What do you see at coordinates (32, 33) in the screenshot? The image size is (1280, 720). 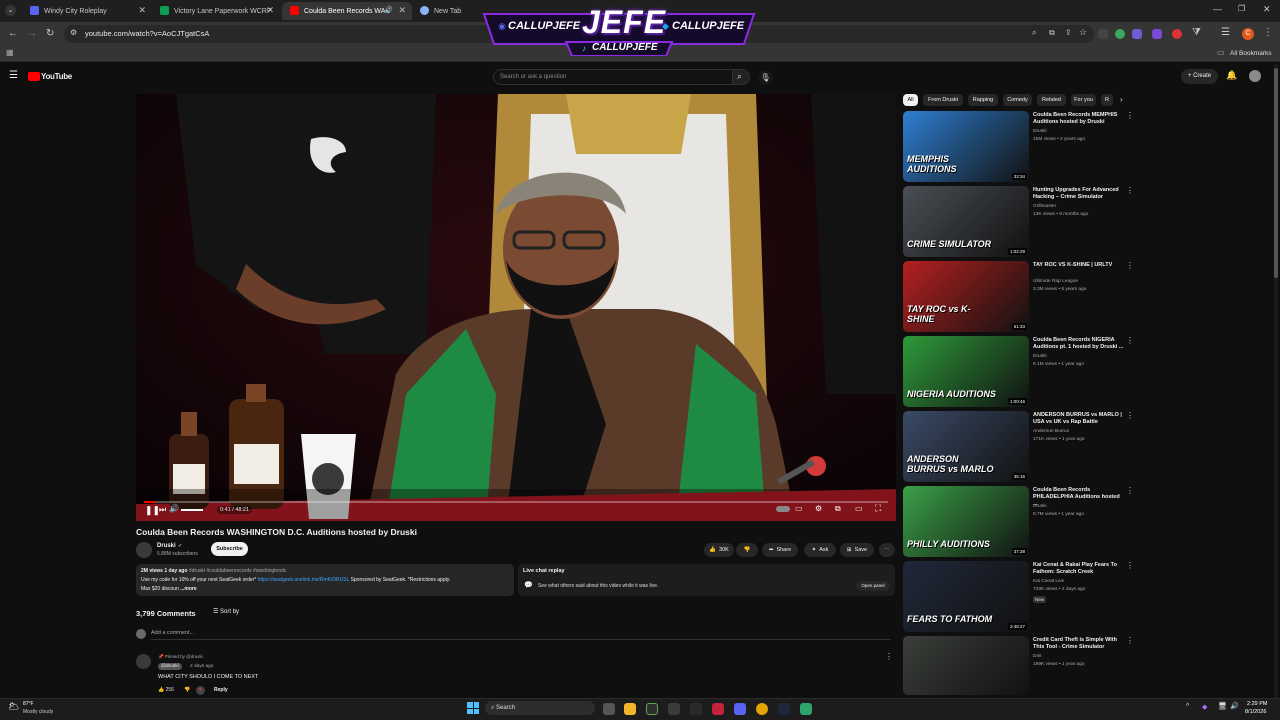 I see `forward-icon: →` at bounding box center [32, 33].